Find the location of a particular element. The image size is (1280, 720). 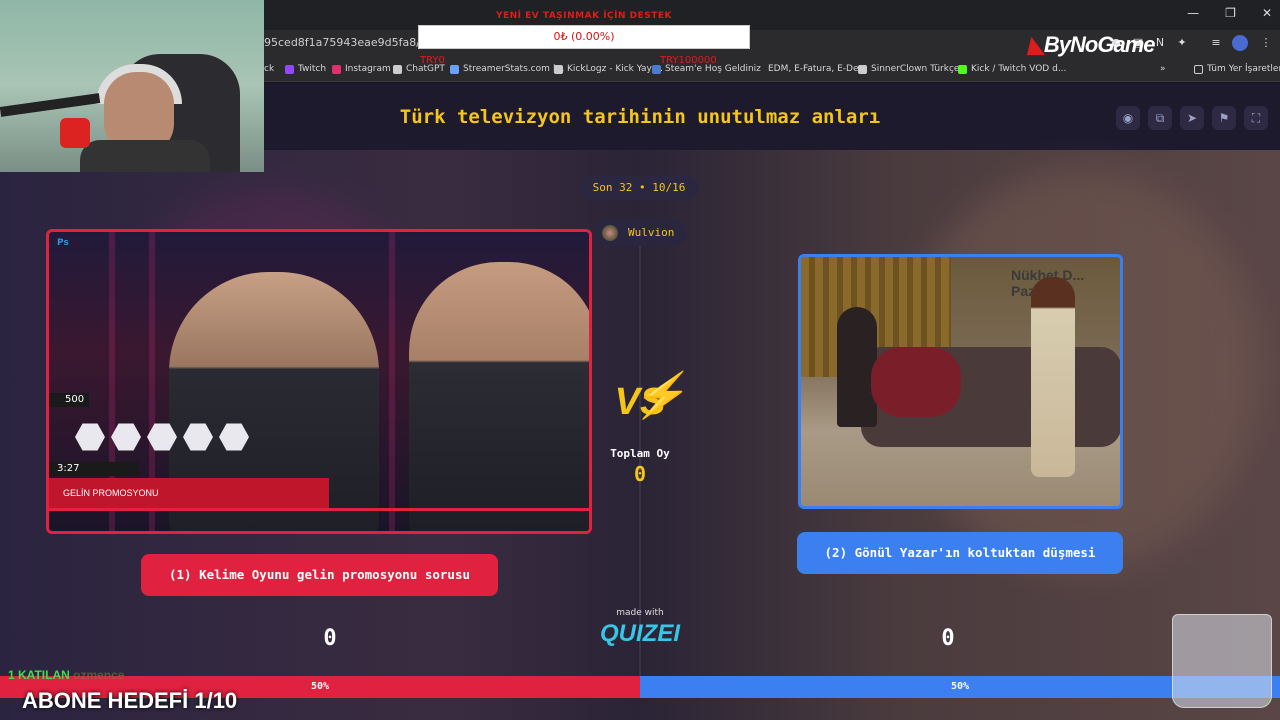

vs-icon: VS ⚡ is located at coordinates (647, 401).